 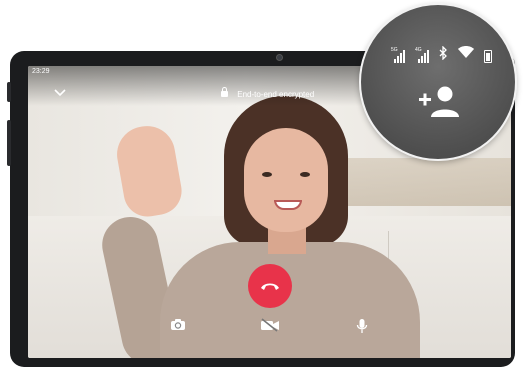 I want to click on camera-switch-icon, so click(x=178, y=324).